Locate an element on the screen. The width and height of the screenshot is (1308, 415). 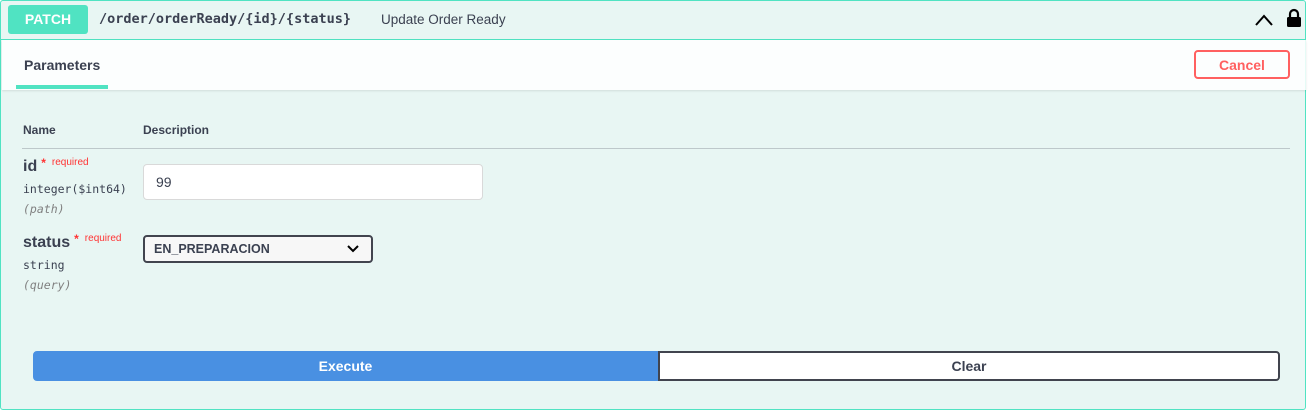
param-type-id: integer($int64) is located at coordinates (75, 189).